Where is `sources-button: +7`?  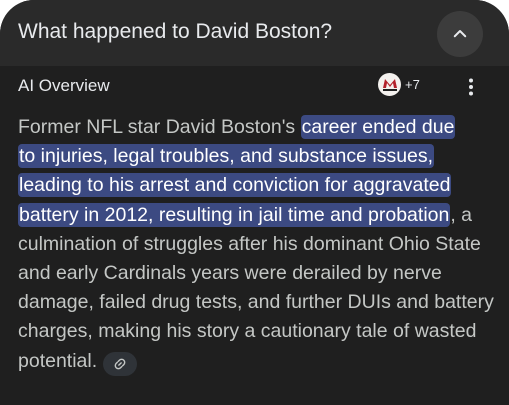
sources-button: +7 is located at coordinates (398, 84).